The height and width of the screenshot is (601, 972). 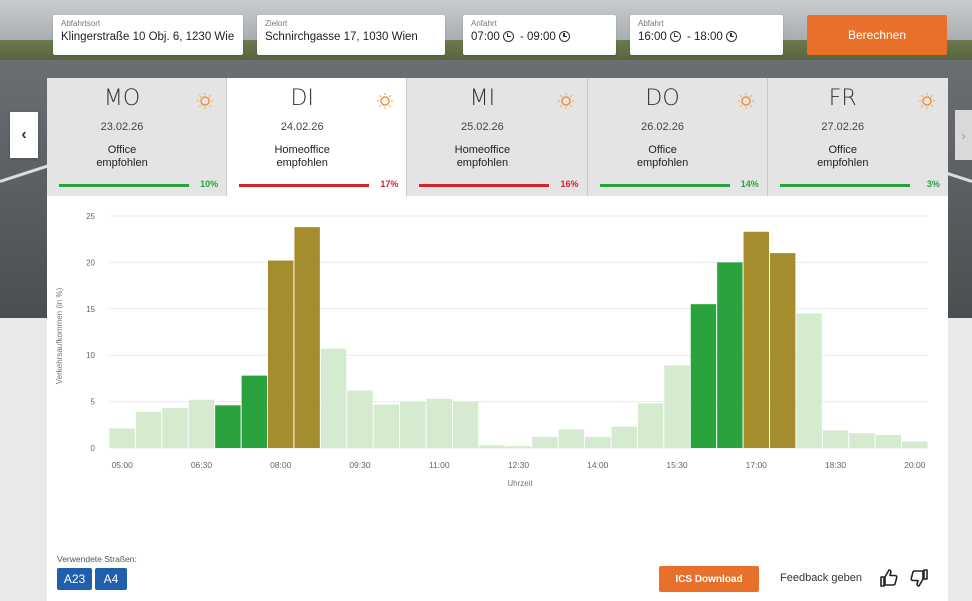 I want to click on day-date: 24.02.26, so click(x=302, y=127).